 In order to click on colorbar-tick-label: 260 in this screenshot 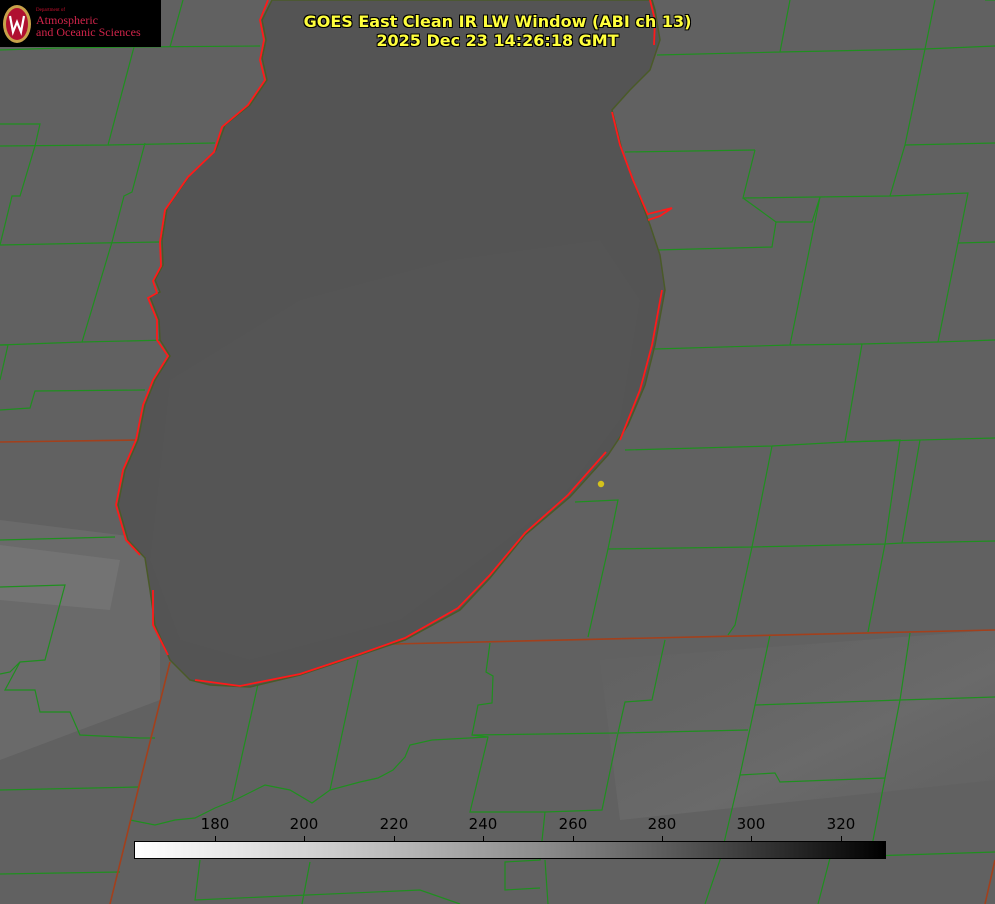, I will do `click(573, 824)`.